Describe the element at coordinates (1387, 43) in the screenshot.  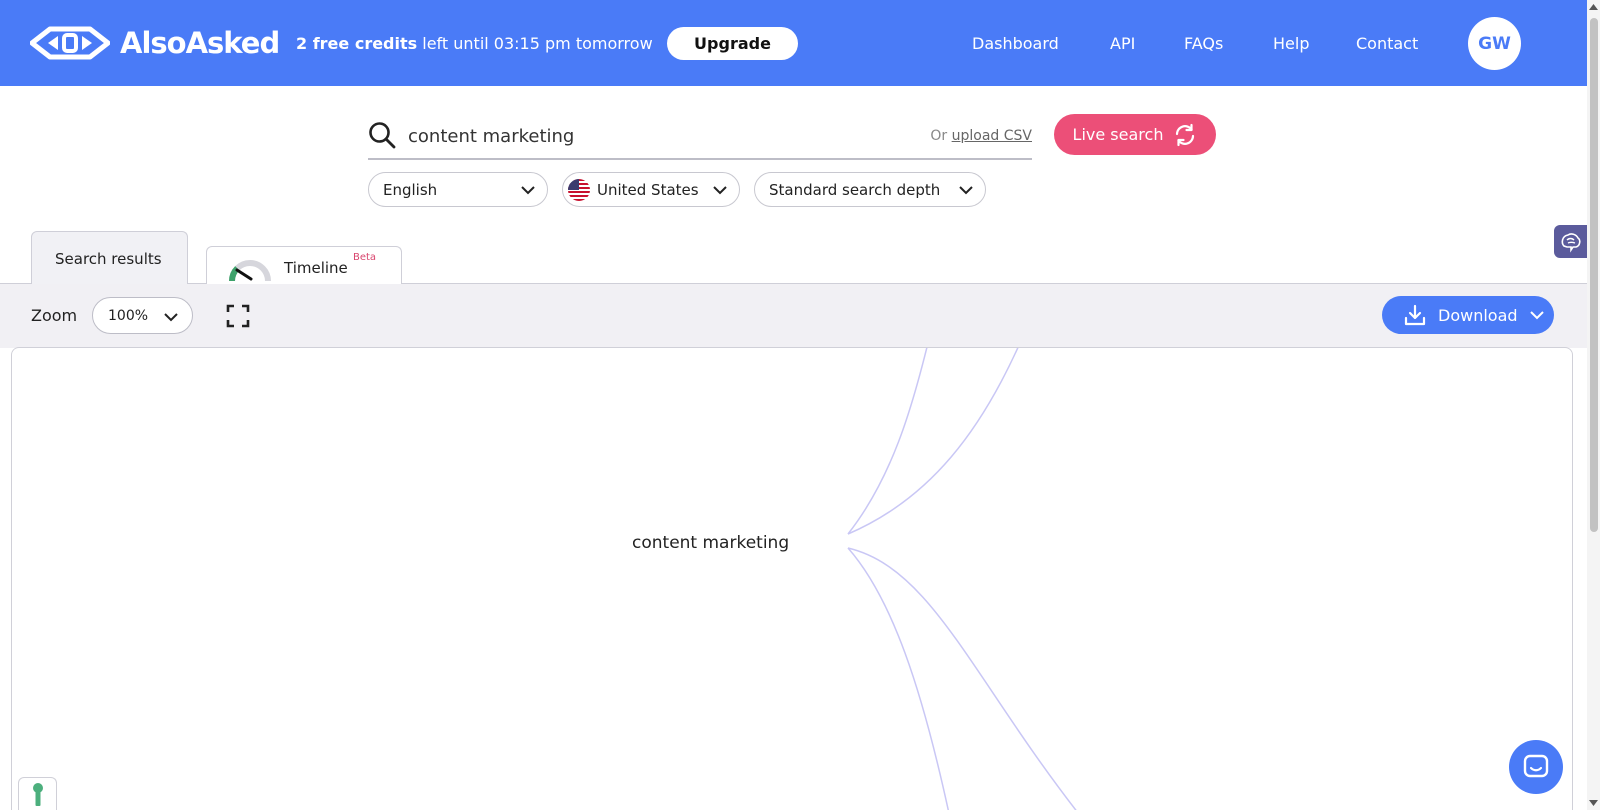
I see `nav-contact: Contact` at that location.